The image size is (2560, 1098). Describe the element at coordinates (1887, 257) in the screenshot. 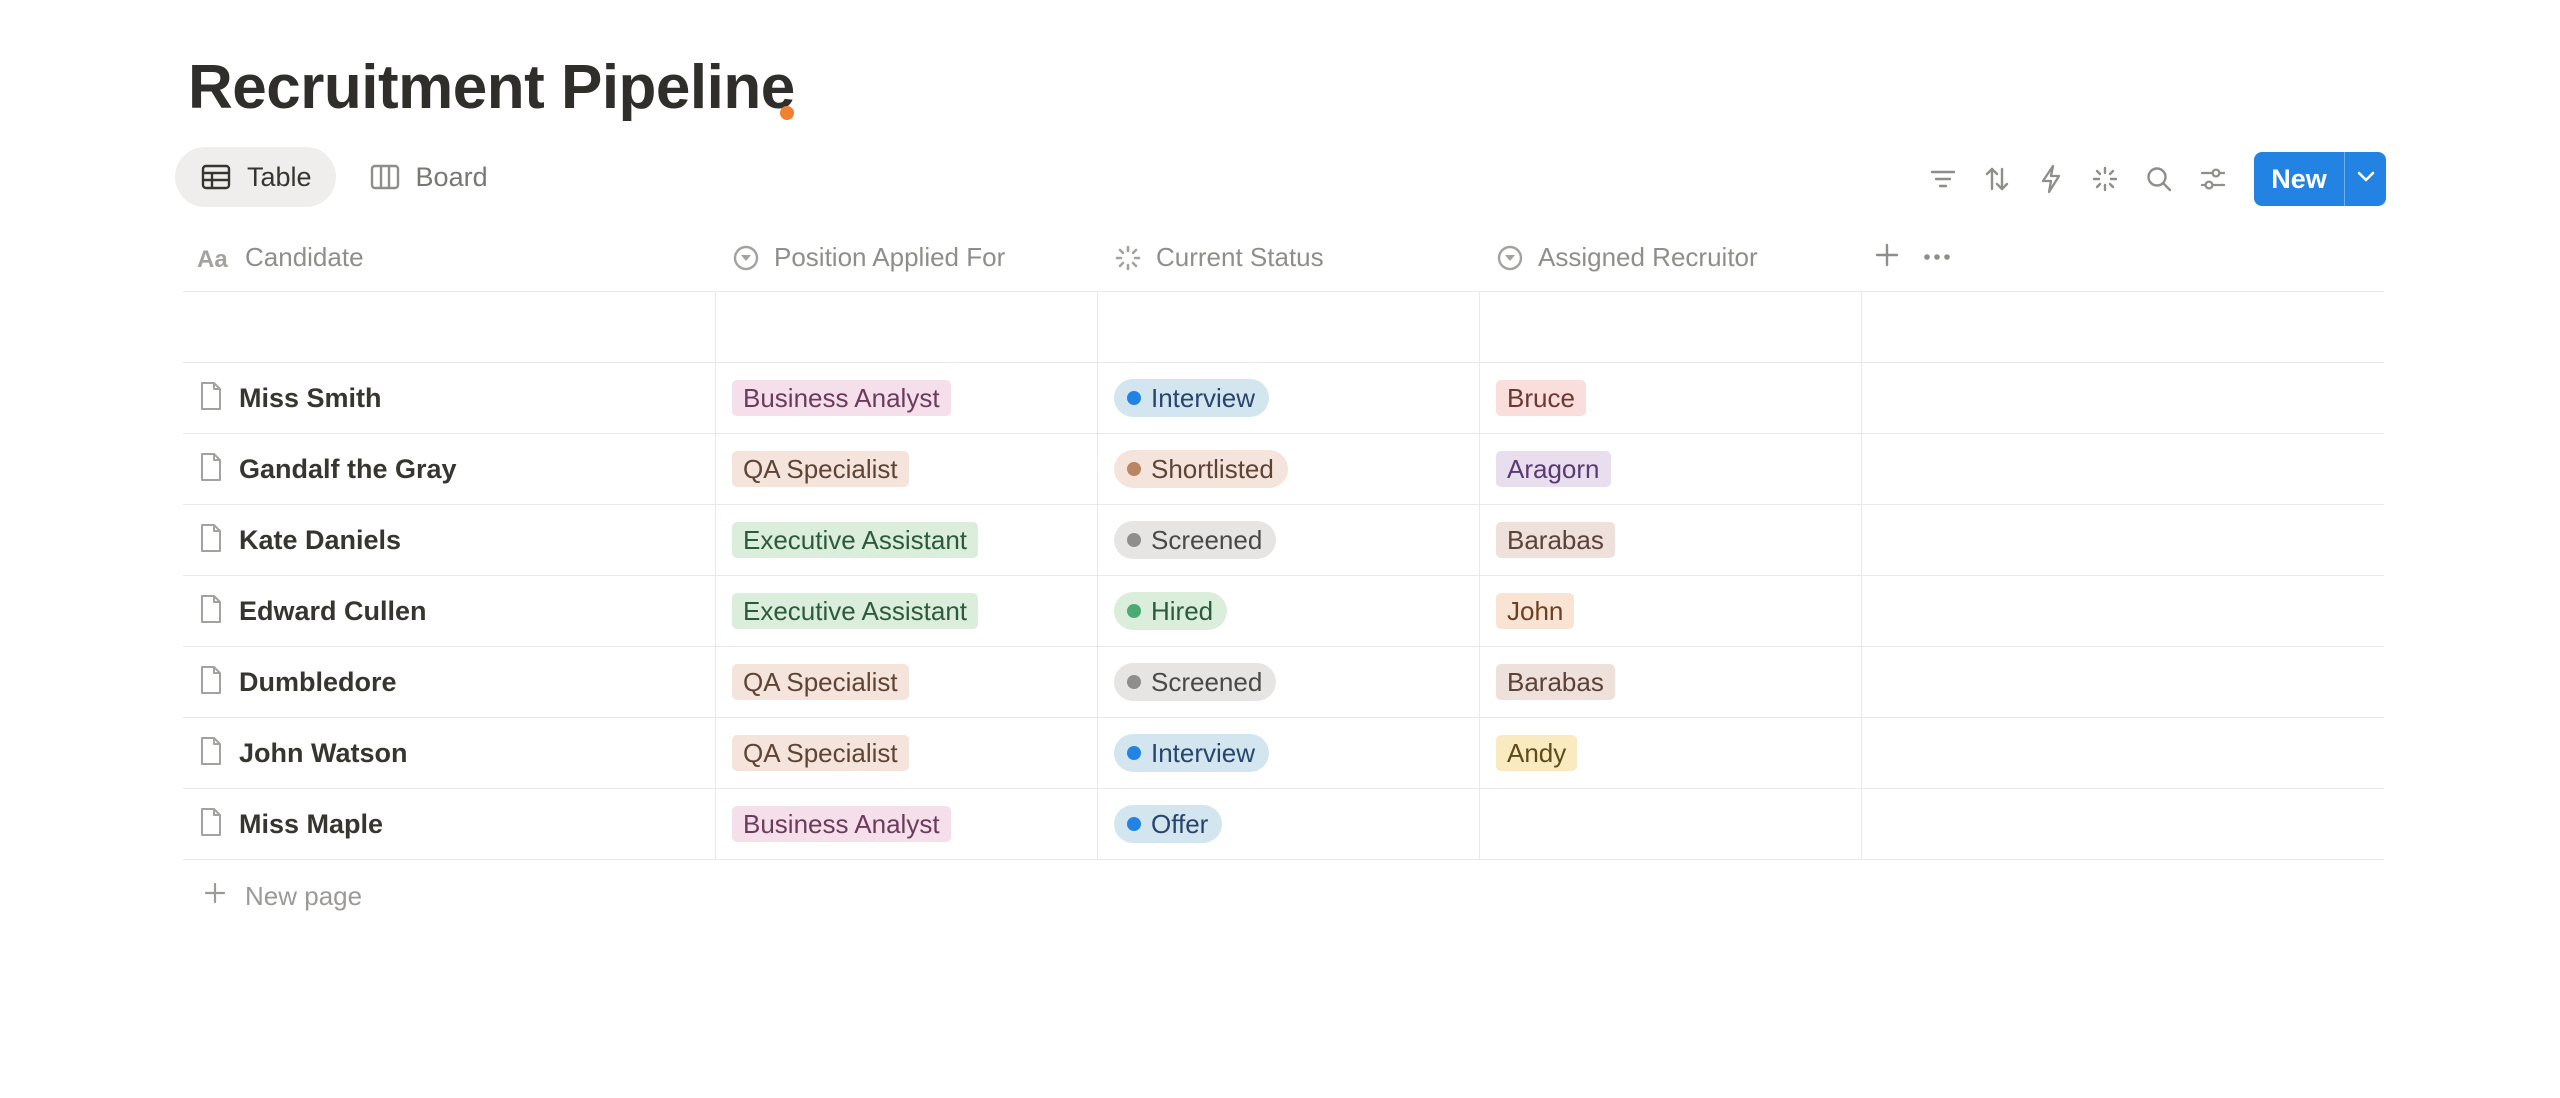

I see `add-property-icon` at that location.